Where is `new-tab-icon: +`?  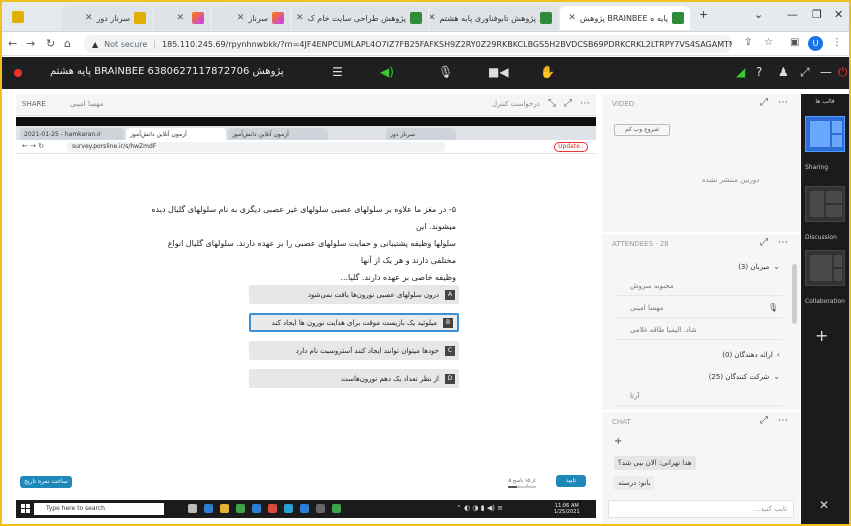
new-tab-icon: + is located at coordinates (703, 14).